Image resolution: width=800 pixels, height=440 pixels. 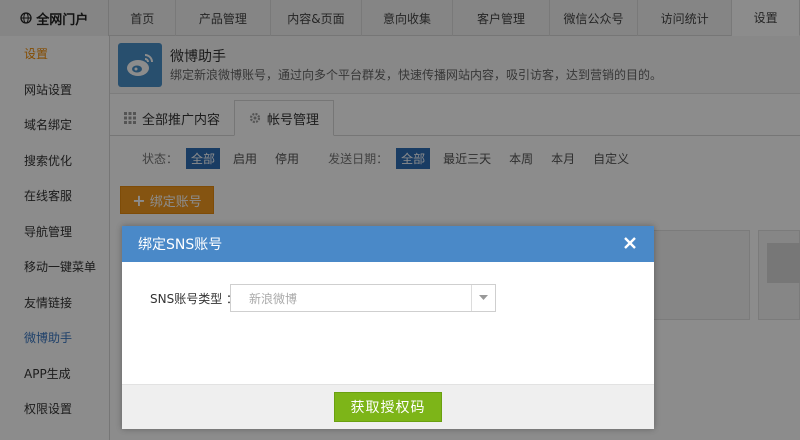 What do you see at coordinates (180, 245) in the screenshot?
I see `modal-title: 绑定SNS账号` at bounding box center [180, 245].